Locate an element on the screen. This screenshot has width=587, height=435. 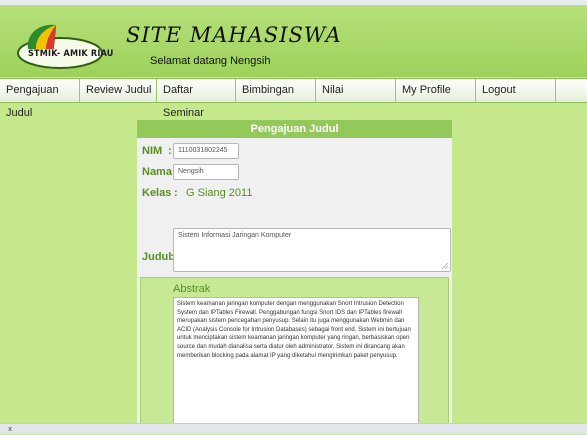
nim-input: 1110031802245 is located at coordinates (206, 151).